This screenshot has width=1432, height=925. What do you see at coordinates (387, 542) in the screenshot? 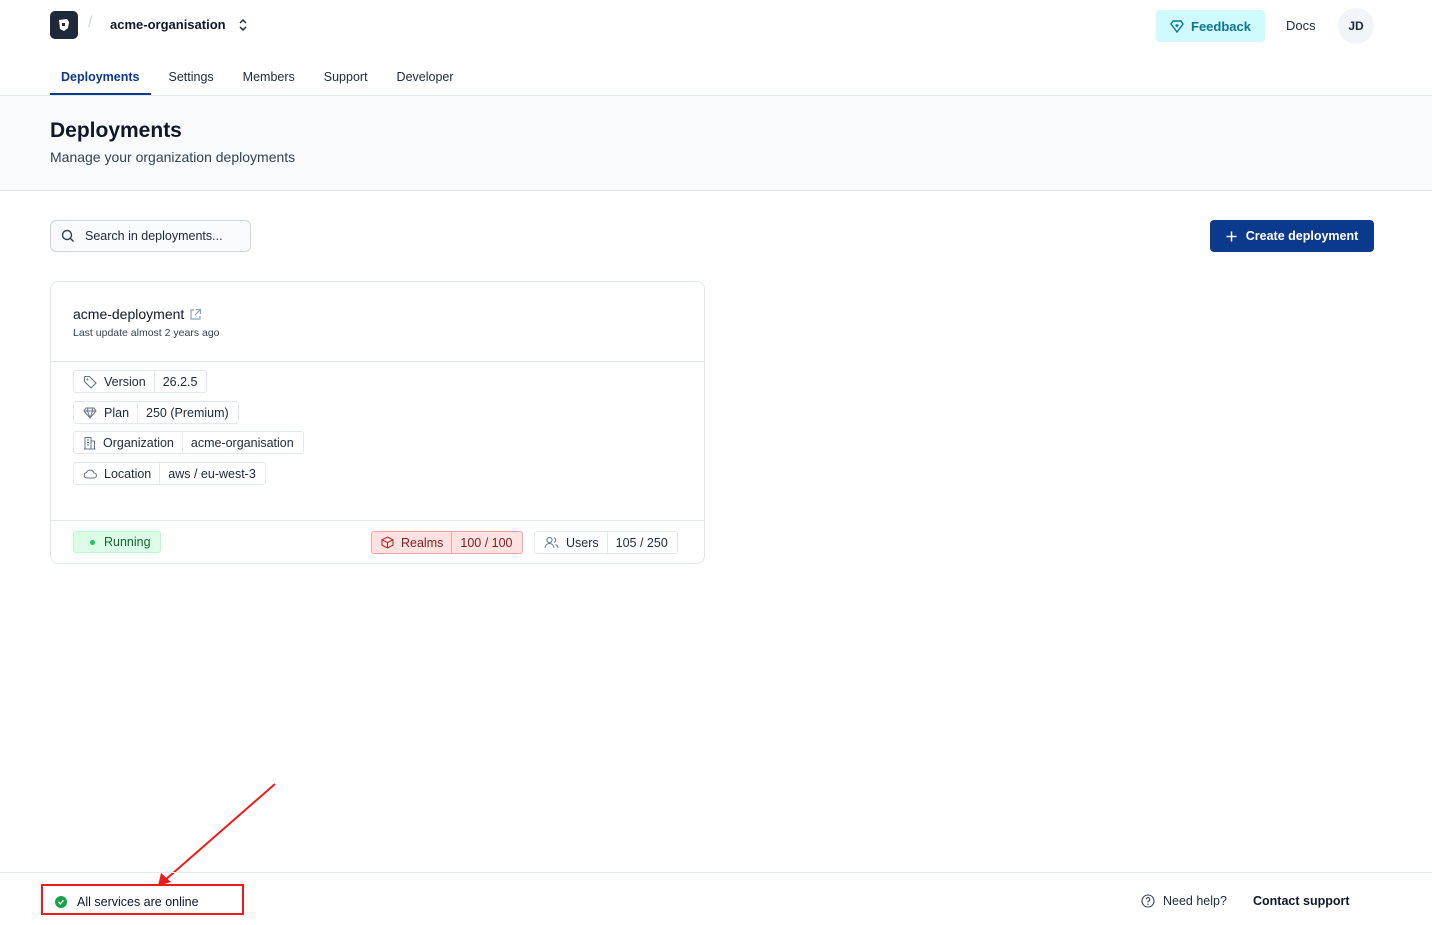
I see `cube-icon` at bounding box center [387, 542].